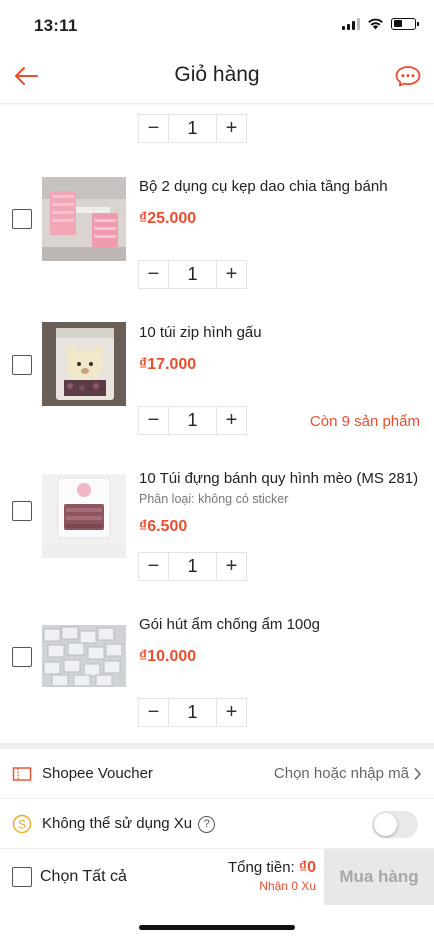  I want to click on product-name: 10 túi zip hình gấu, so click(200, 332).